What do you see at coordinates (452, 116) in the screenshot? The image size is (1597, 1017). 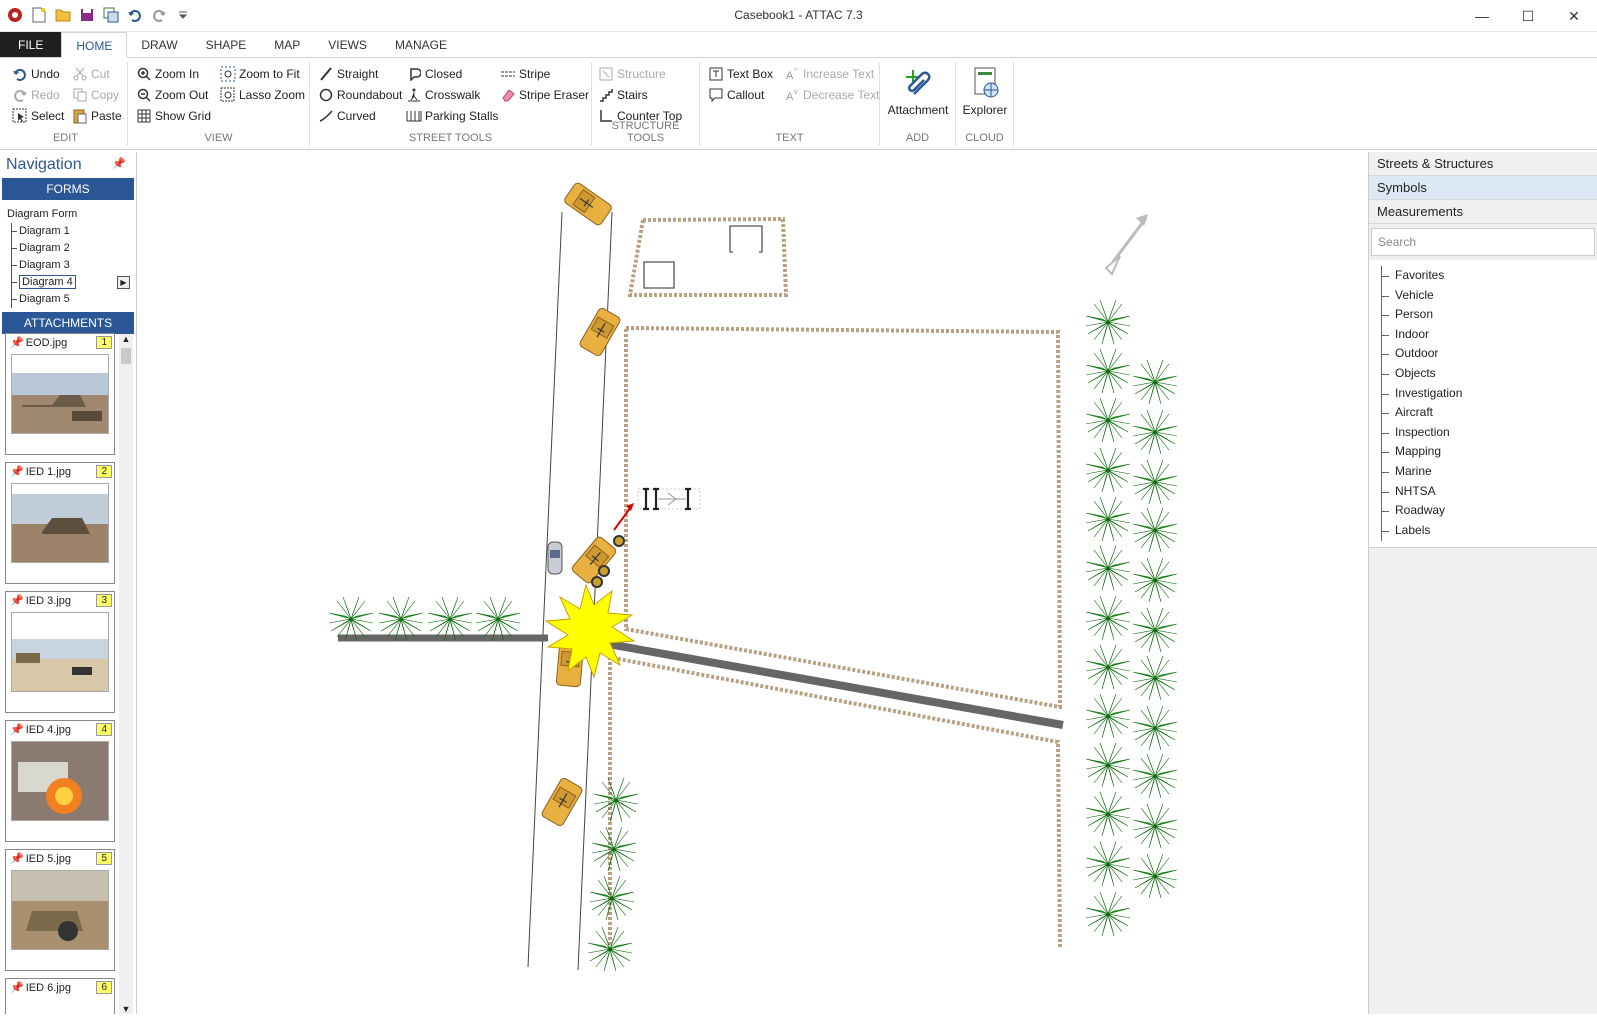 I see `parking-stalls-button: Parking Stalls` at bounding box center [452, 116].